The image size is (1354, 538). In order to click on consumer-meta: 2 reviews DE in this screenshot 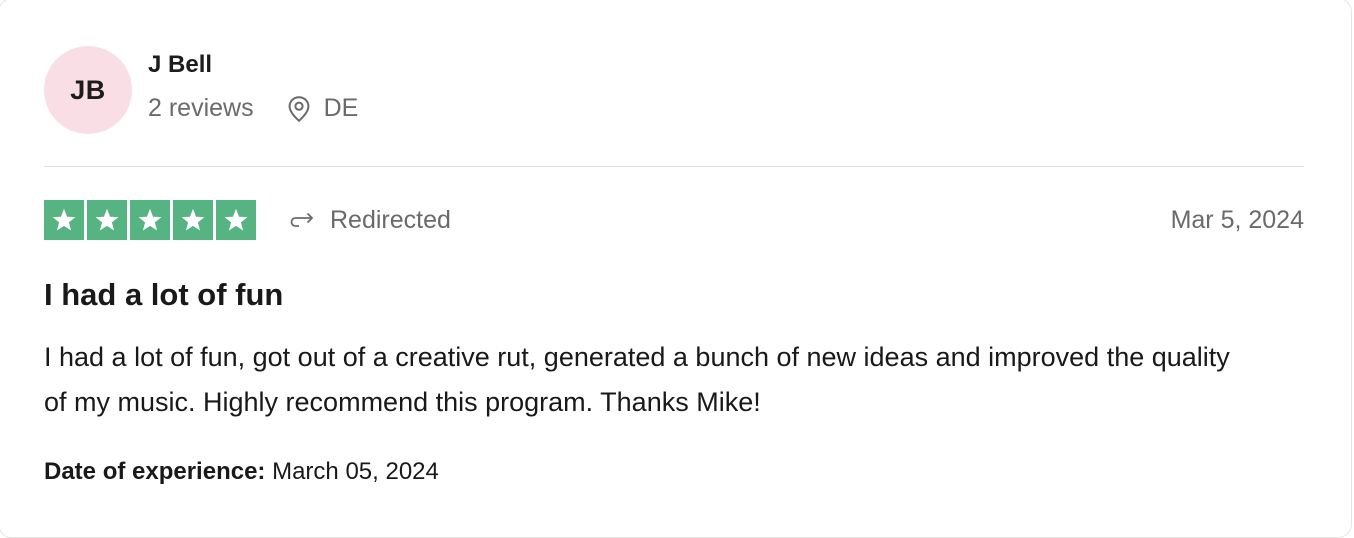, I will do `click(253, 108)`.